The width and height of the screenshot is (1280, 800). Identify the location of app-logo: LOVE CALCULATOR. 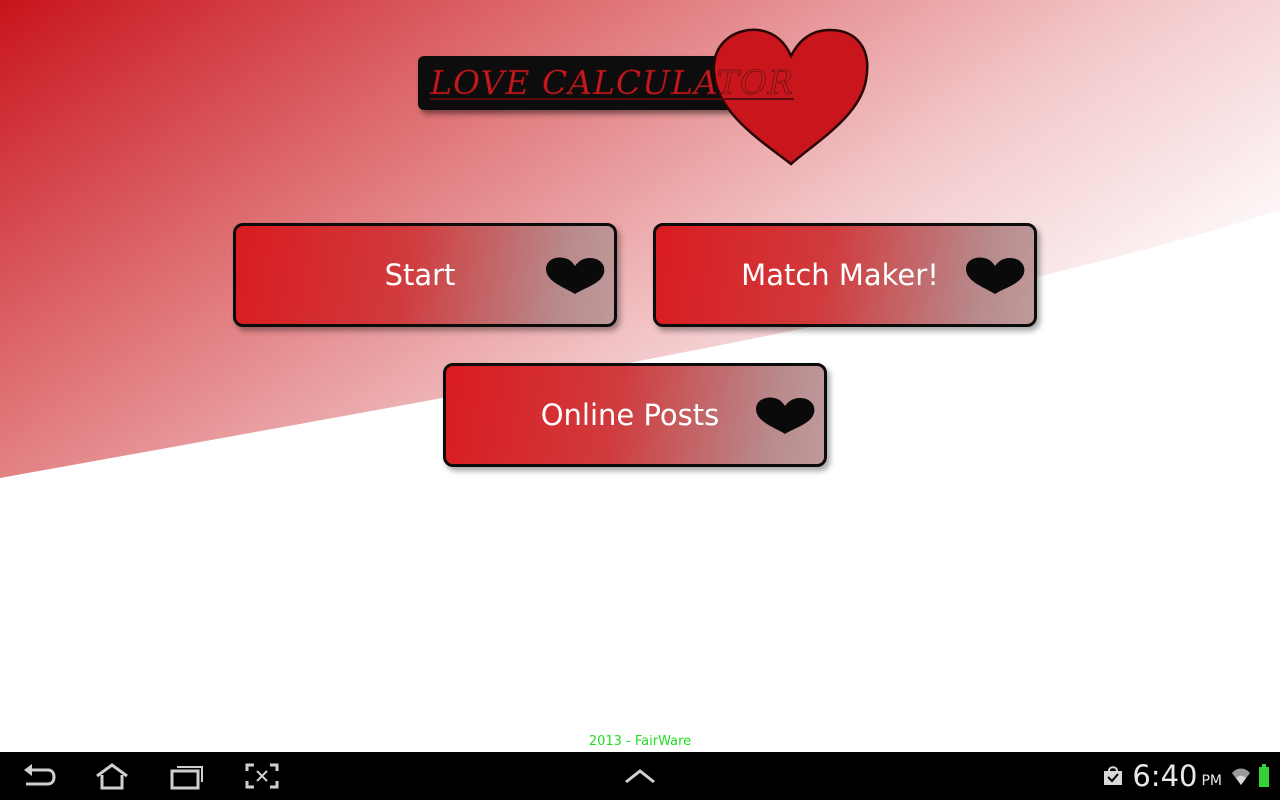
(645, 99).